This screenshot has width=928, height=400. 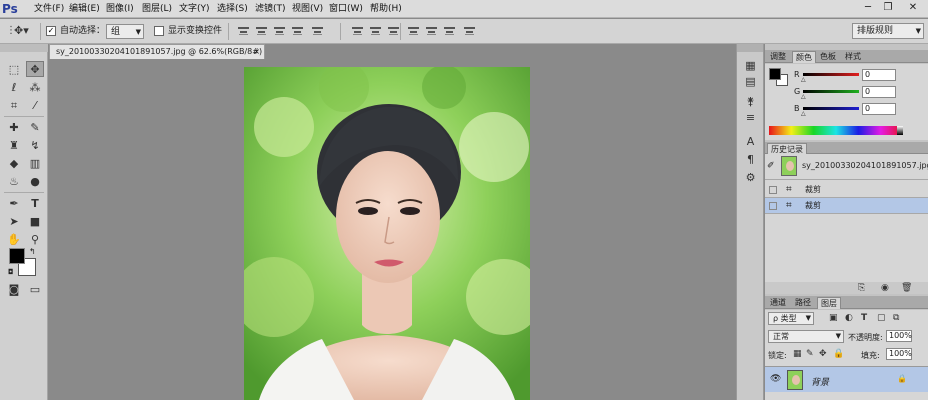 I want to click on channel-input-g: 0, so click(x=879, y=92).